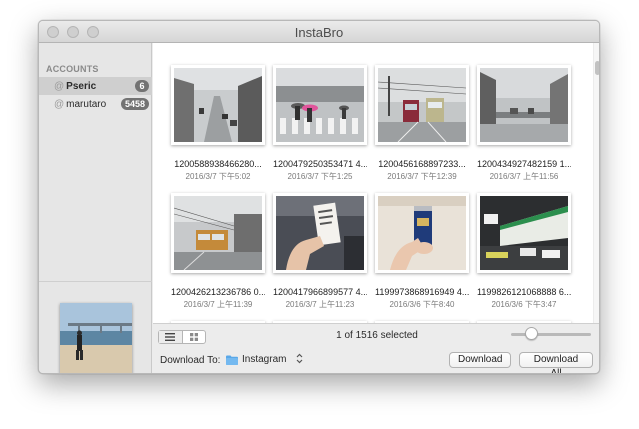 The image size is (639, 429). I want to click on download-to-label: Download To:, so click(190, 360).